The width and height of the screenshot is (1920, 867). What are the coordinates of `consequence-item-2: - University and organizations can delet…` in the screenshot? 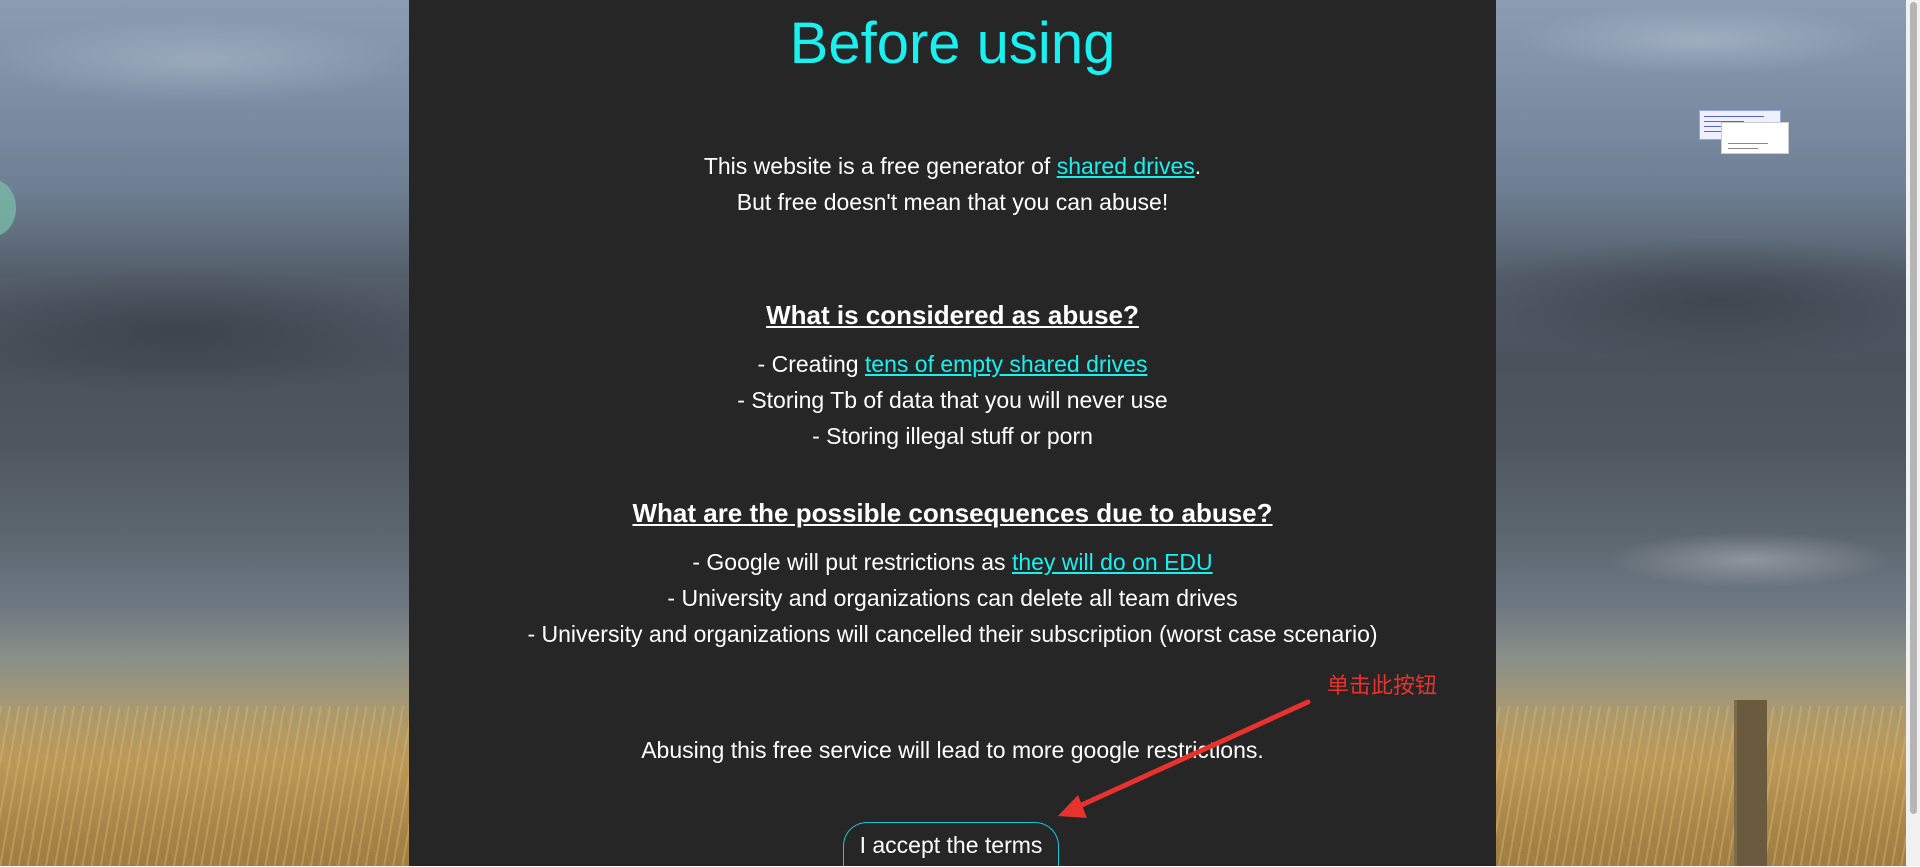 It's located at (952, 598).